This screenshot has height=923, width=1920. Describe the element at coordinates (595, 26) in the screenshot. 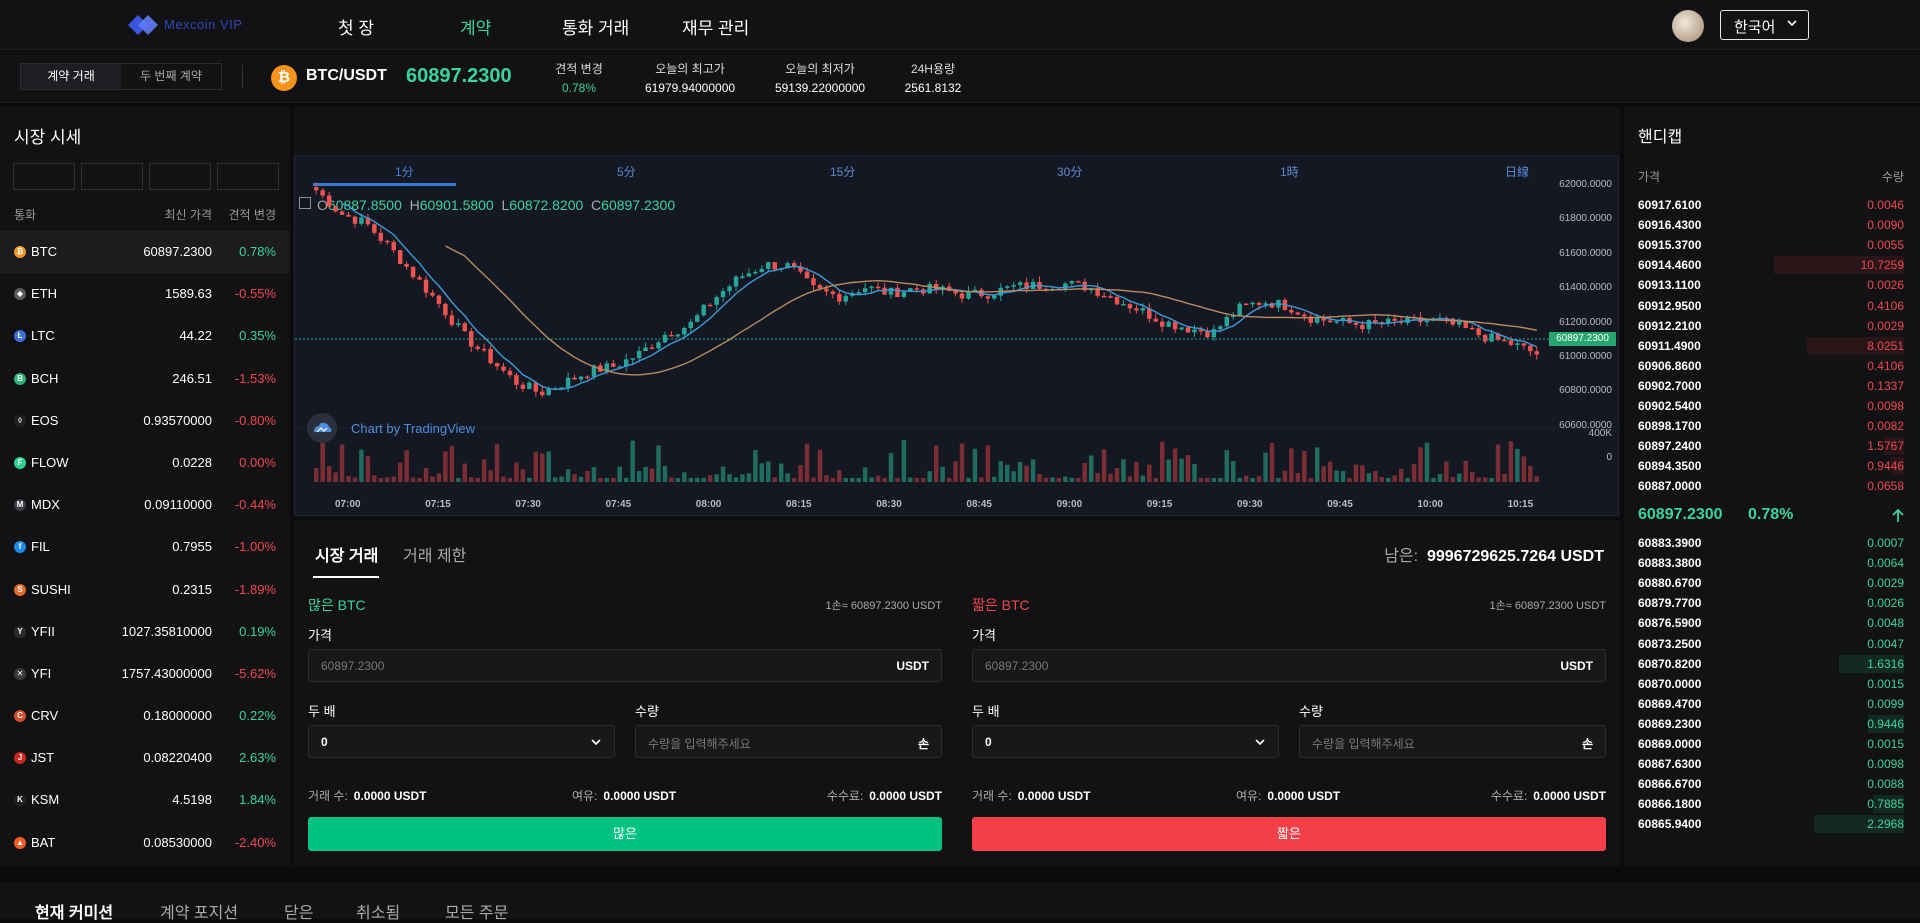

I see `nav-item-spot-trading: 통화 거래` at that location.